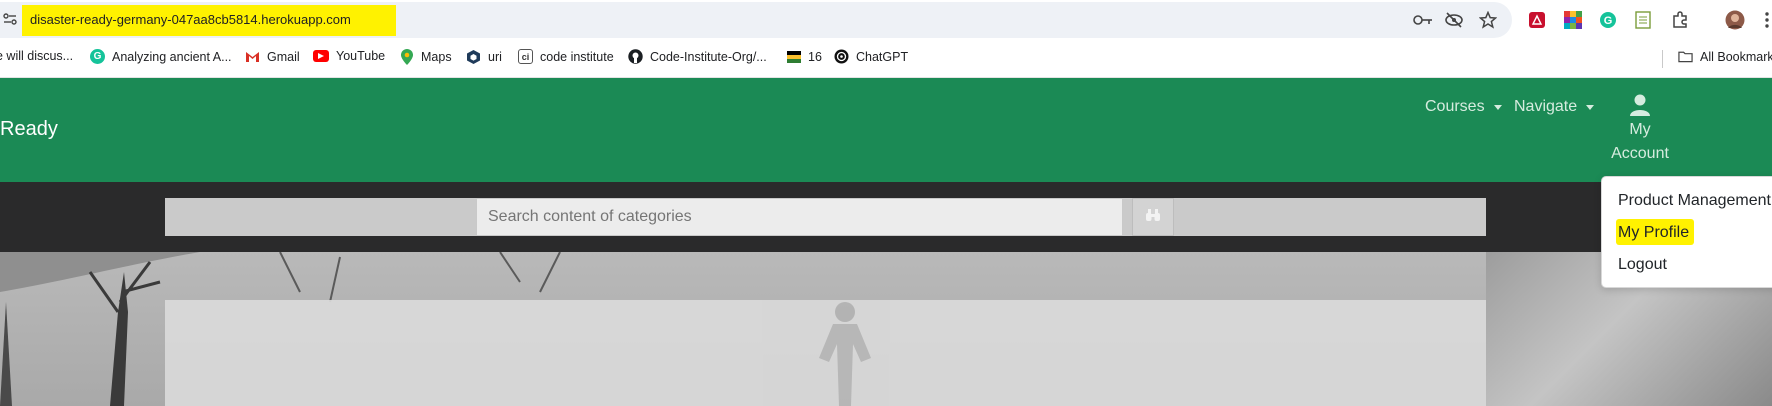  What do you see at coordinates (425, 56) in the screenshot?
I see `bookmark-item: Maps` at bounding box center [425, 56].